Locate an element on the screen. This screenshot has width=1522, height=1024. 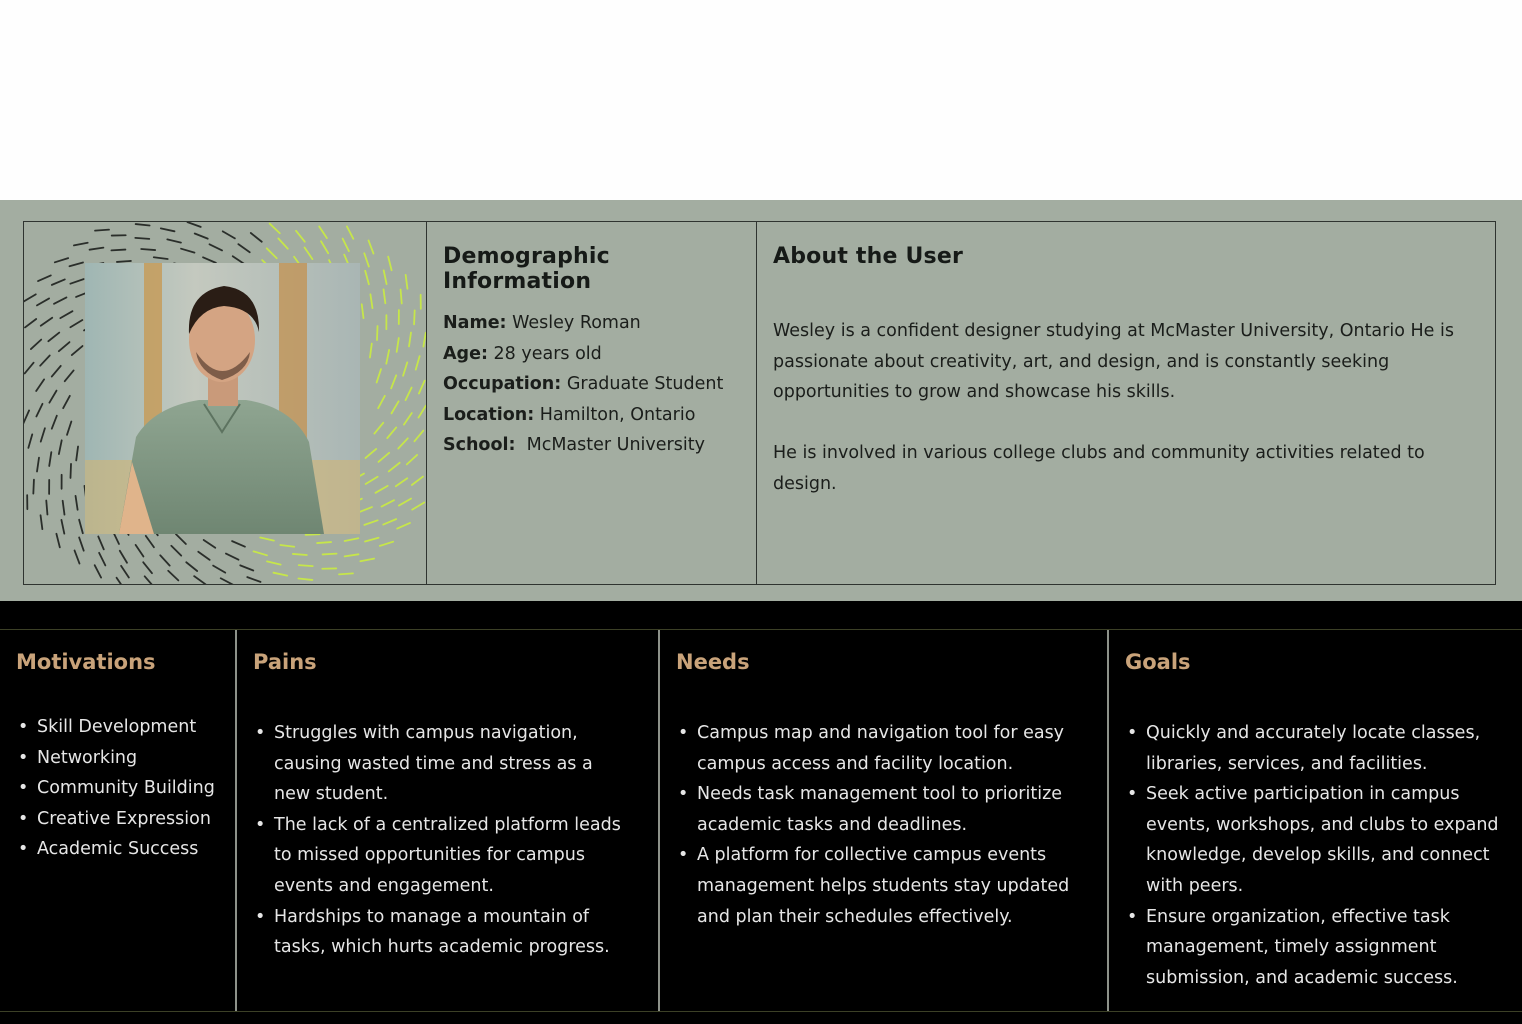
demographic-occupation-row: Occupation: Graduate Student is located at coordinates (583, 384).